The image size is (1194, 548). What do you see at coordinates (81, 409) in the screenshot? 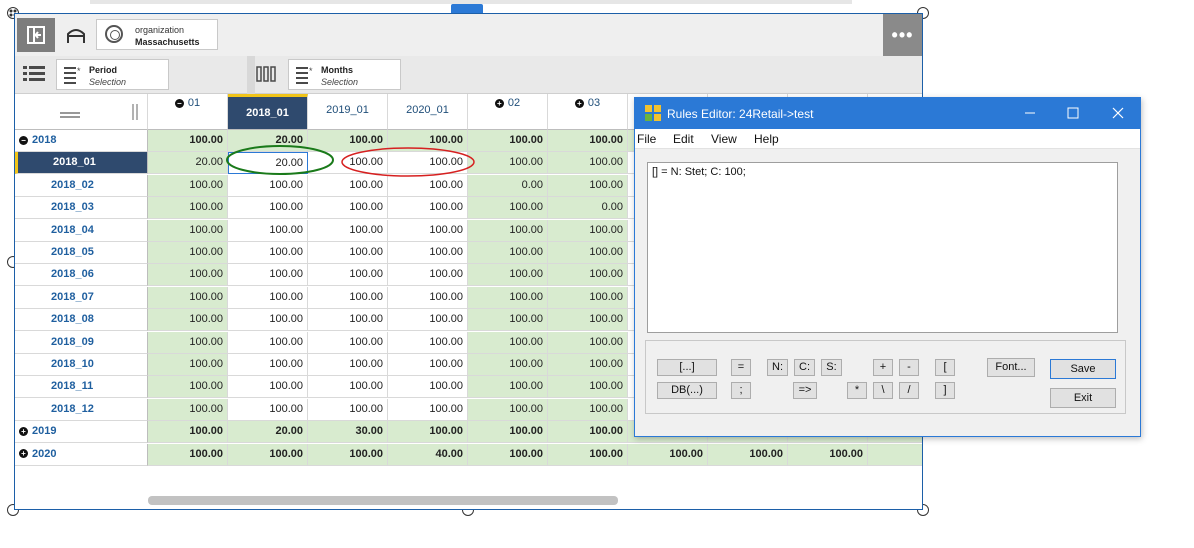
I see `row-header: 2018_12` at bounding box center [81, 409].